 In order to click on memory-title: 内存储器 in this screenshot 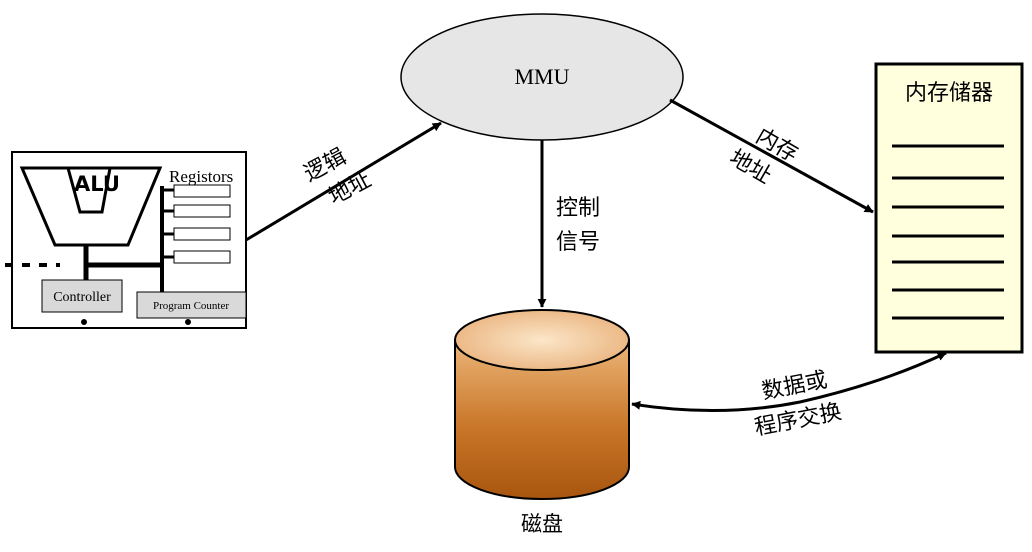, I will do `click(949, 93)`.